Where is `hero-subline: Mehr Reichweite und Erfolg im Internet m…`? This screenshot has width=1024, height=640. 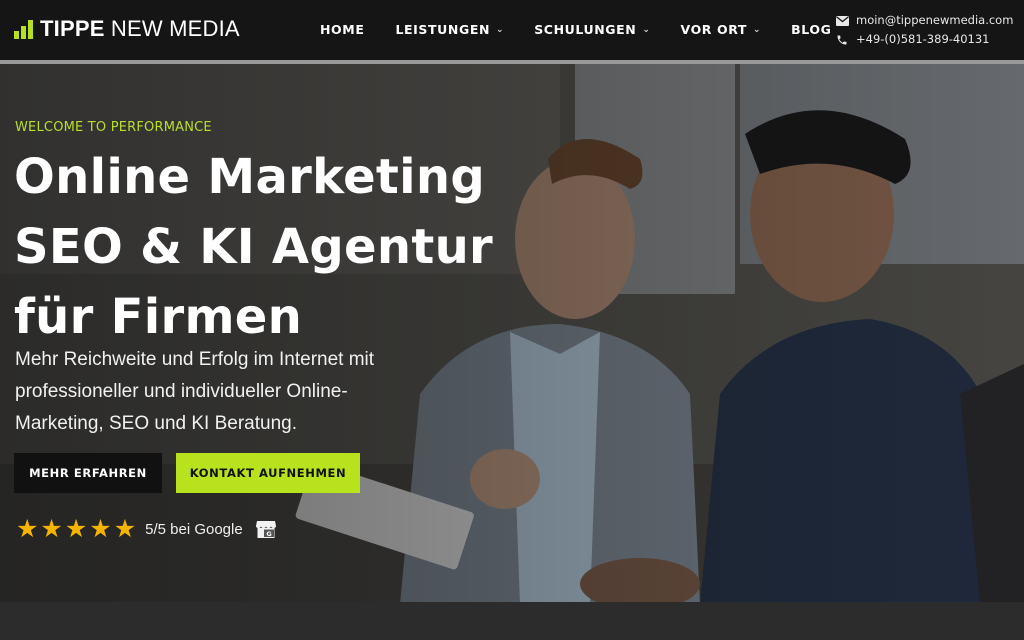 hero-subline: Mehr Reichweite und Erfolg im Internet m… is located at coordinates (195, 391).